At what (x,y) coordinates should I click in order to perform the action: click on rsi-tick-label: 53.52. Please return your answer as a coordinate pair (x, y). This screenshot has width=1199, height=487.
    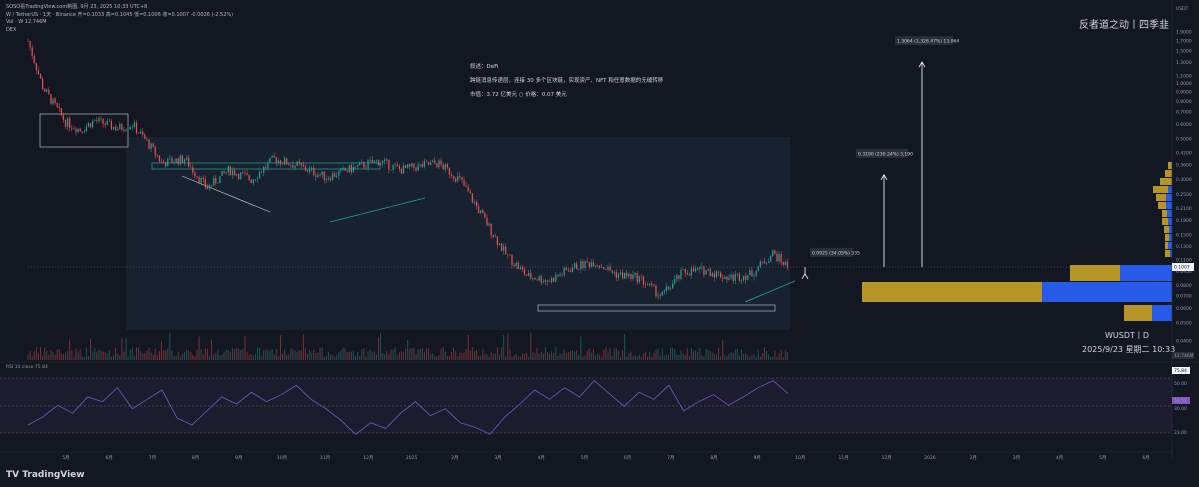
    Looking at the image, I should click on (1180, 401).